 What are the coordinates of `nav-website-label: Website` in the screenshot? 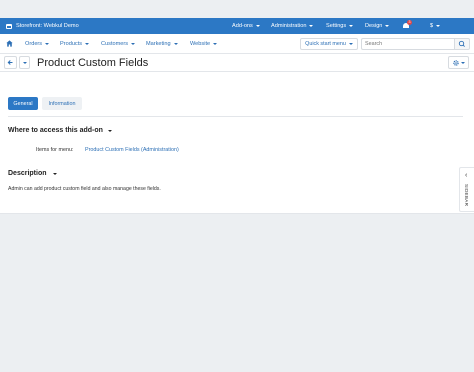 It's located at (200, 44).